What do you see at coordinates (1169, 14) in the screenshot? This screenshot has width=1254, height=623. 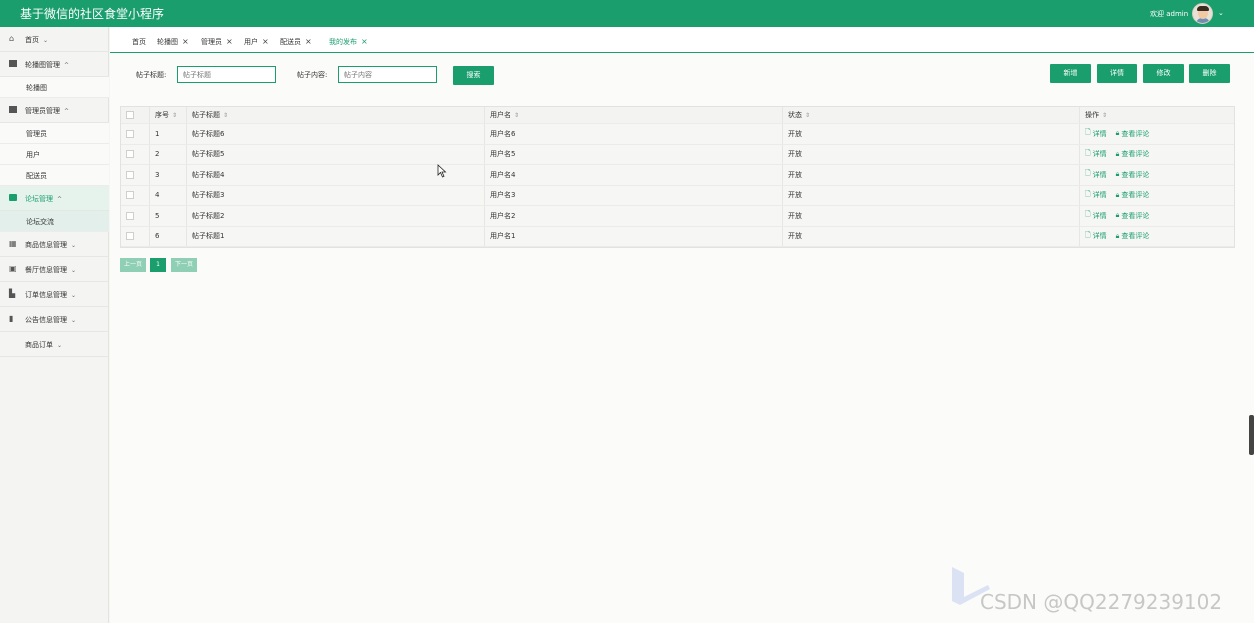 I see `welcome-text: 欢迎 admin` at bounding box center [1169, 14].